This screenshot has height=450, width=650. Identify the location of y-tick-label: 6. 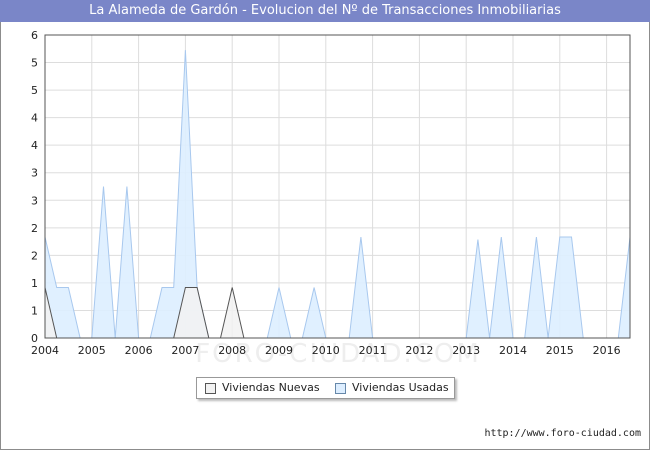
(34, 35).